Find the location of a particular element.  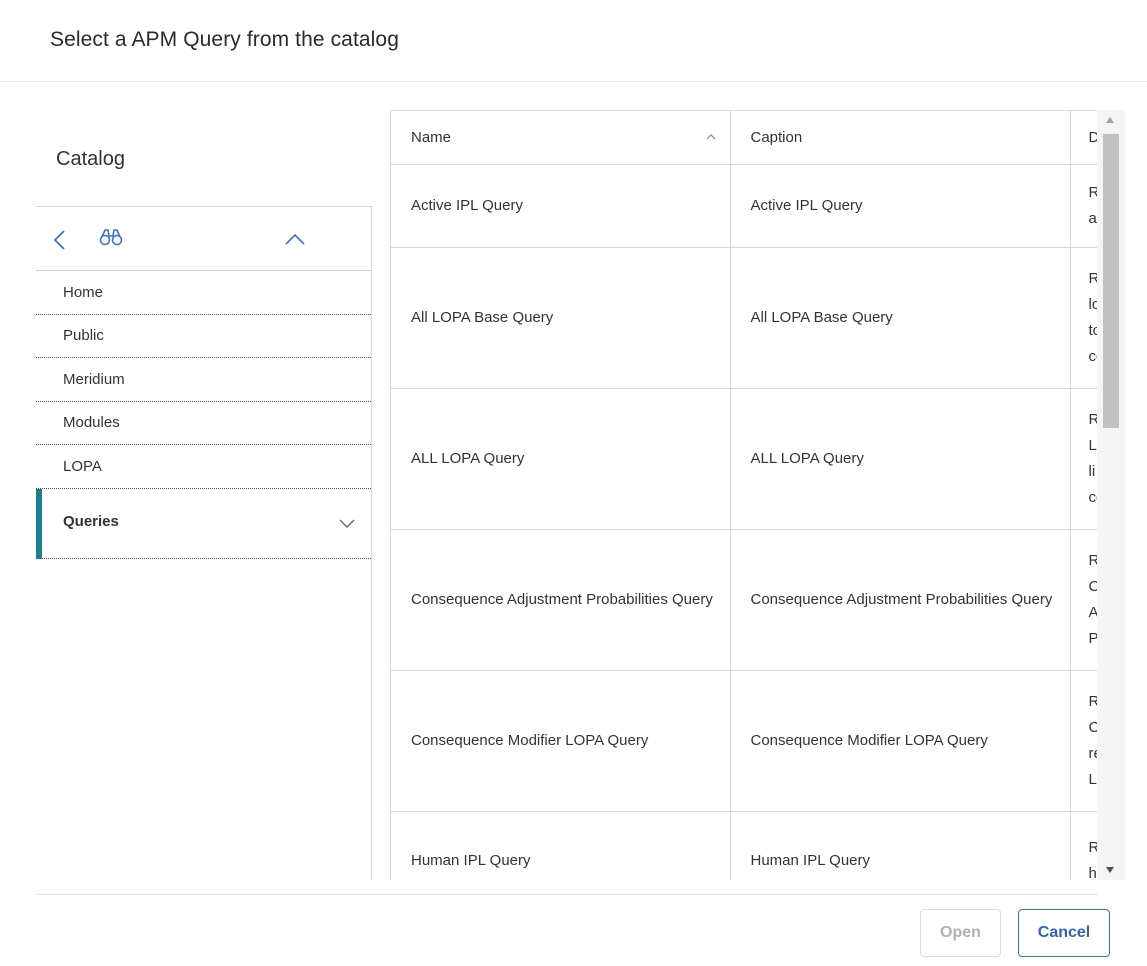

cell-description-text: R h is located at coordinates (1093, 859).